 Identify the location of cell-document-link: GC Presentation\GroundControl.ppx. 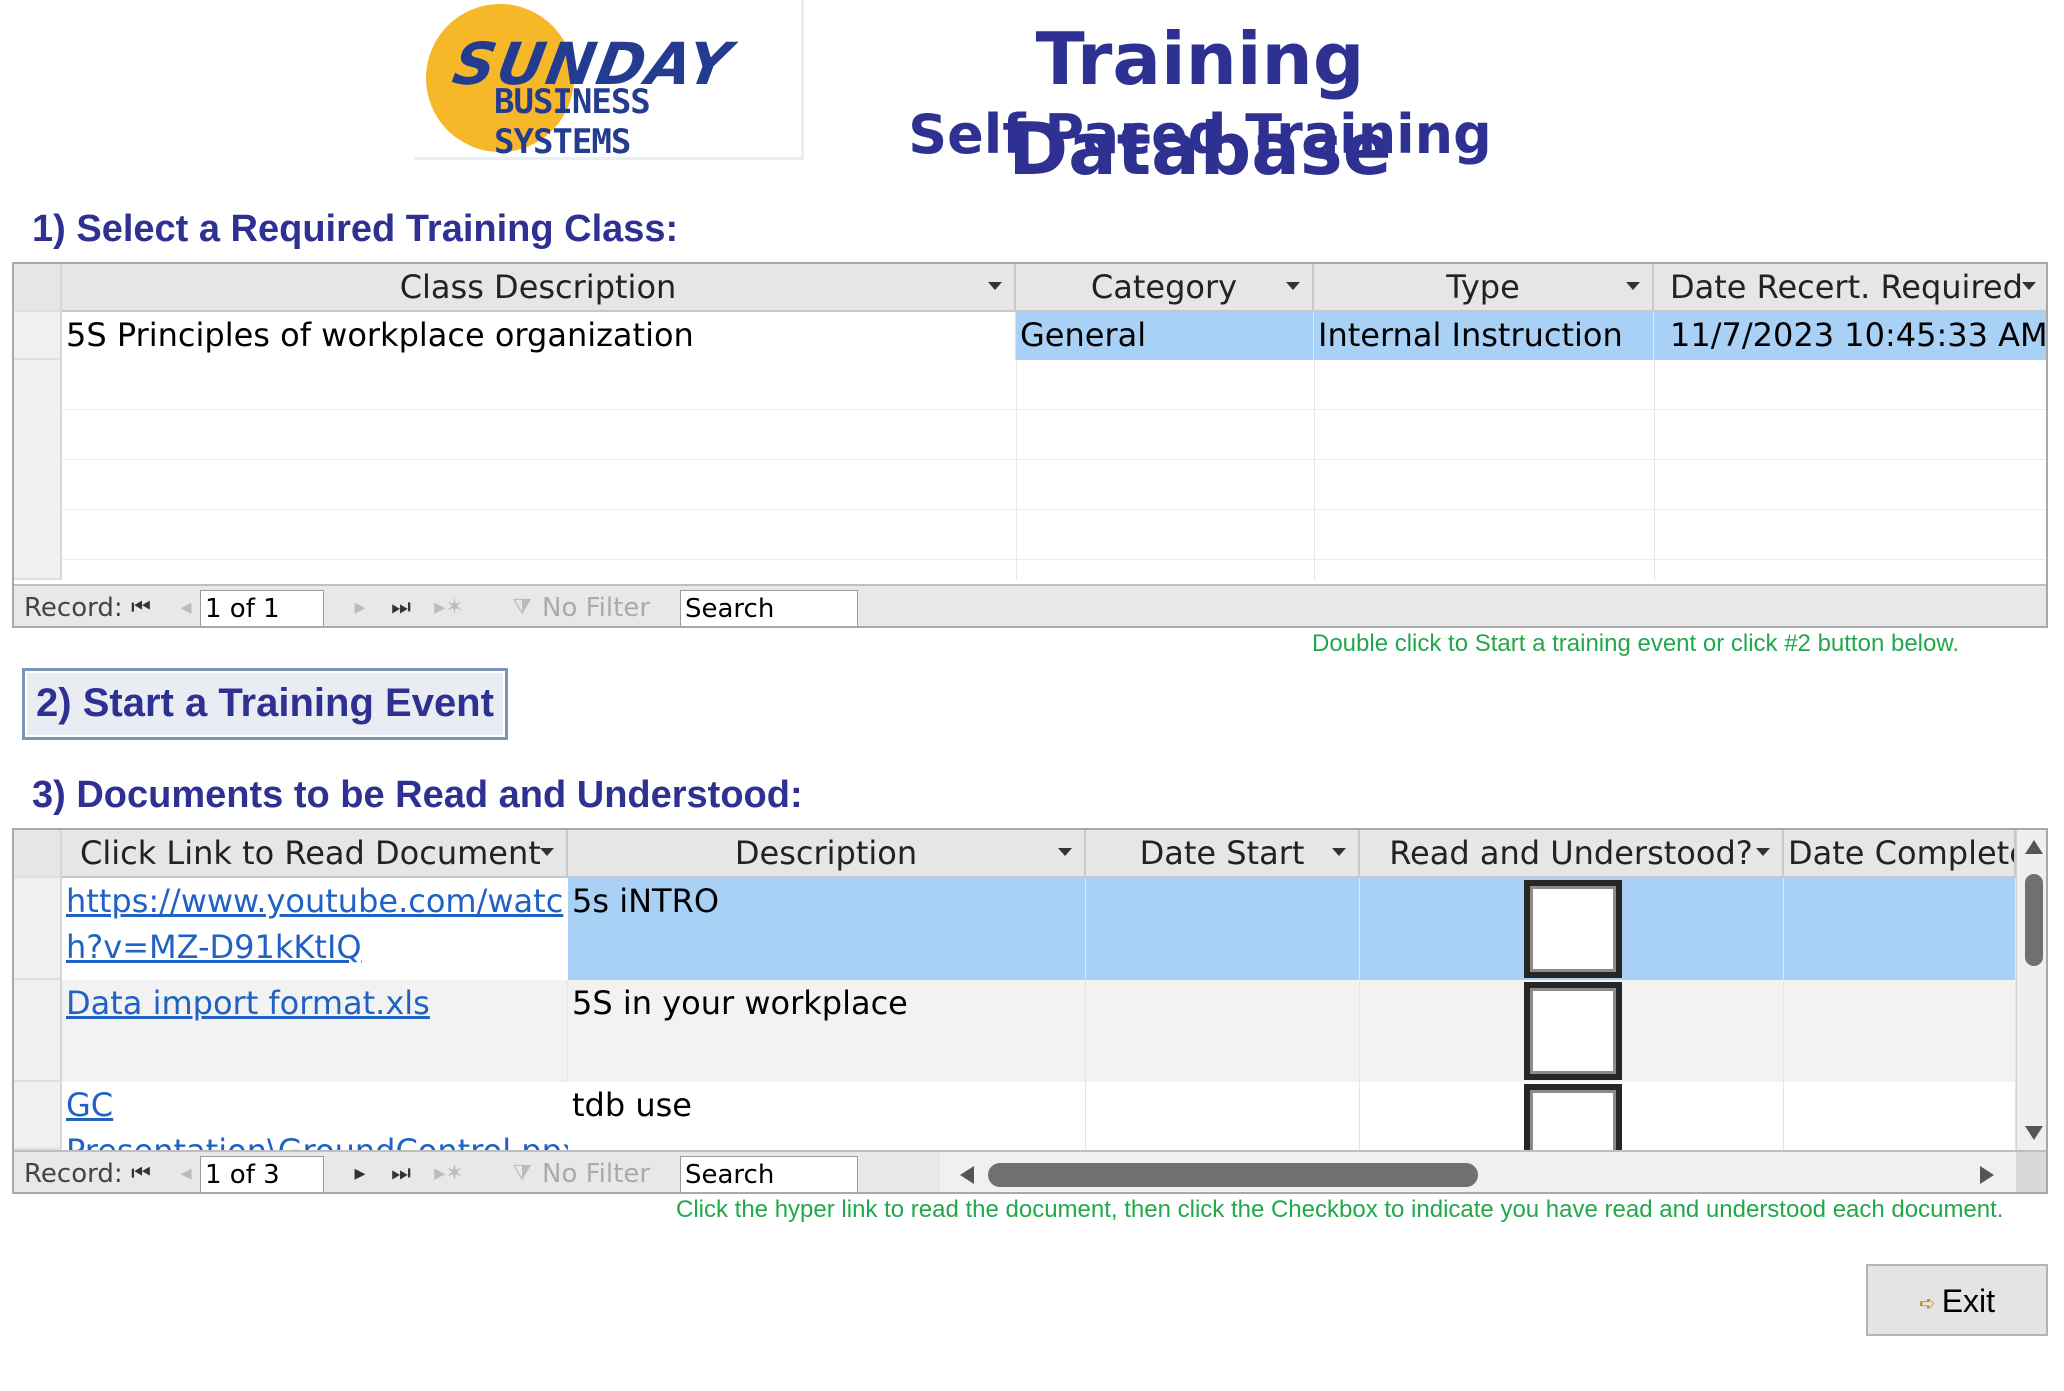
(315, 1116).